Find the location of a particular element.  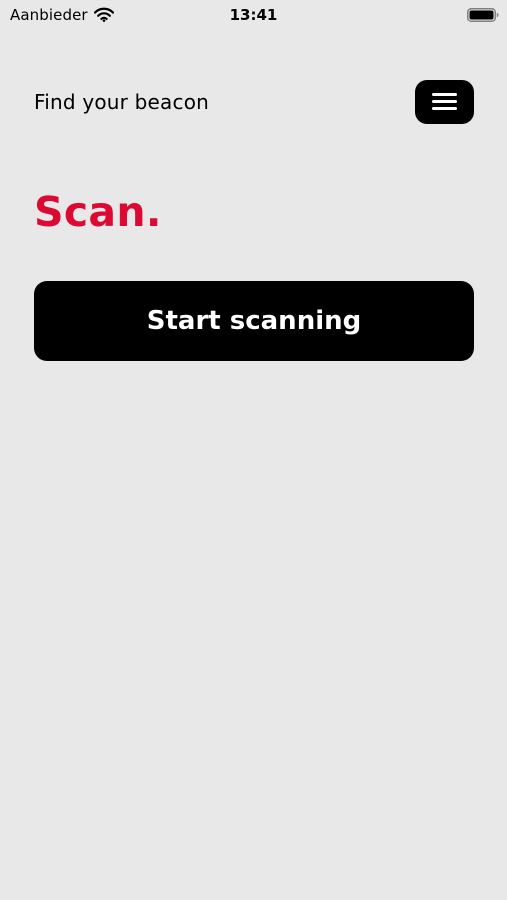

status-bar: Aanbieder 13:41 is located at coordinates (253, 15).